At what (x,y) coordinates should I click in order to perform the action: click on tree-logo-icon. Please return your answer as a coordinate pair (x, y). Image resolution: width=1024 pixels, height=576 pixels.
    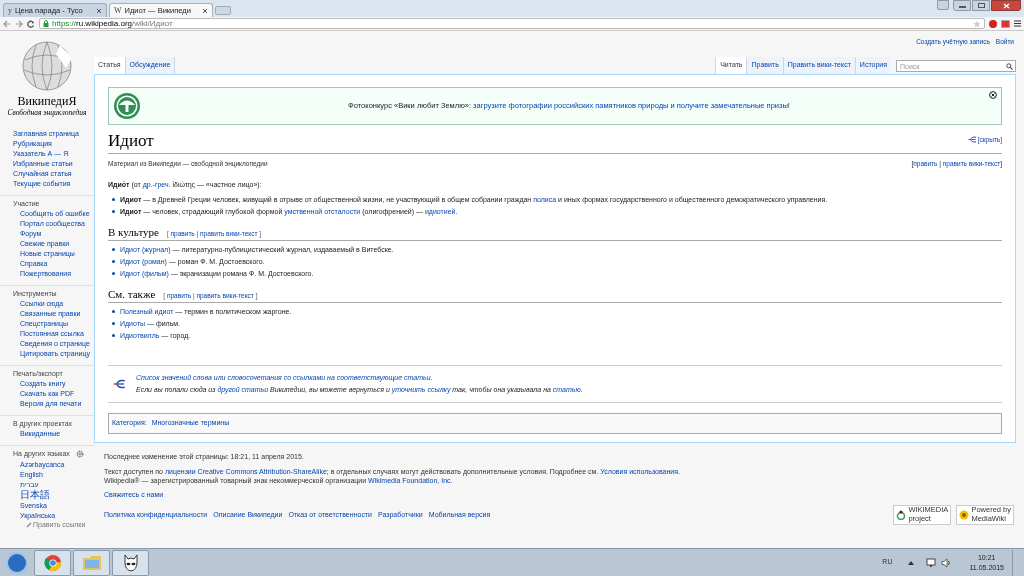
    Looking at the image, I should click on (127, 106).